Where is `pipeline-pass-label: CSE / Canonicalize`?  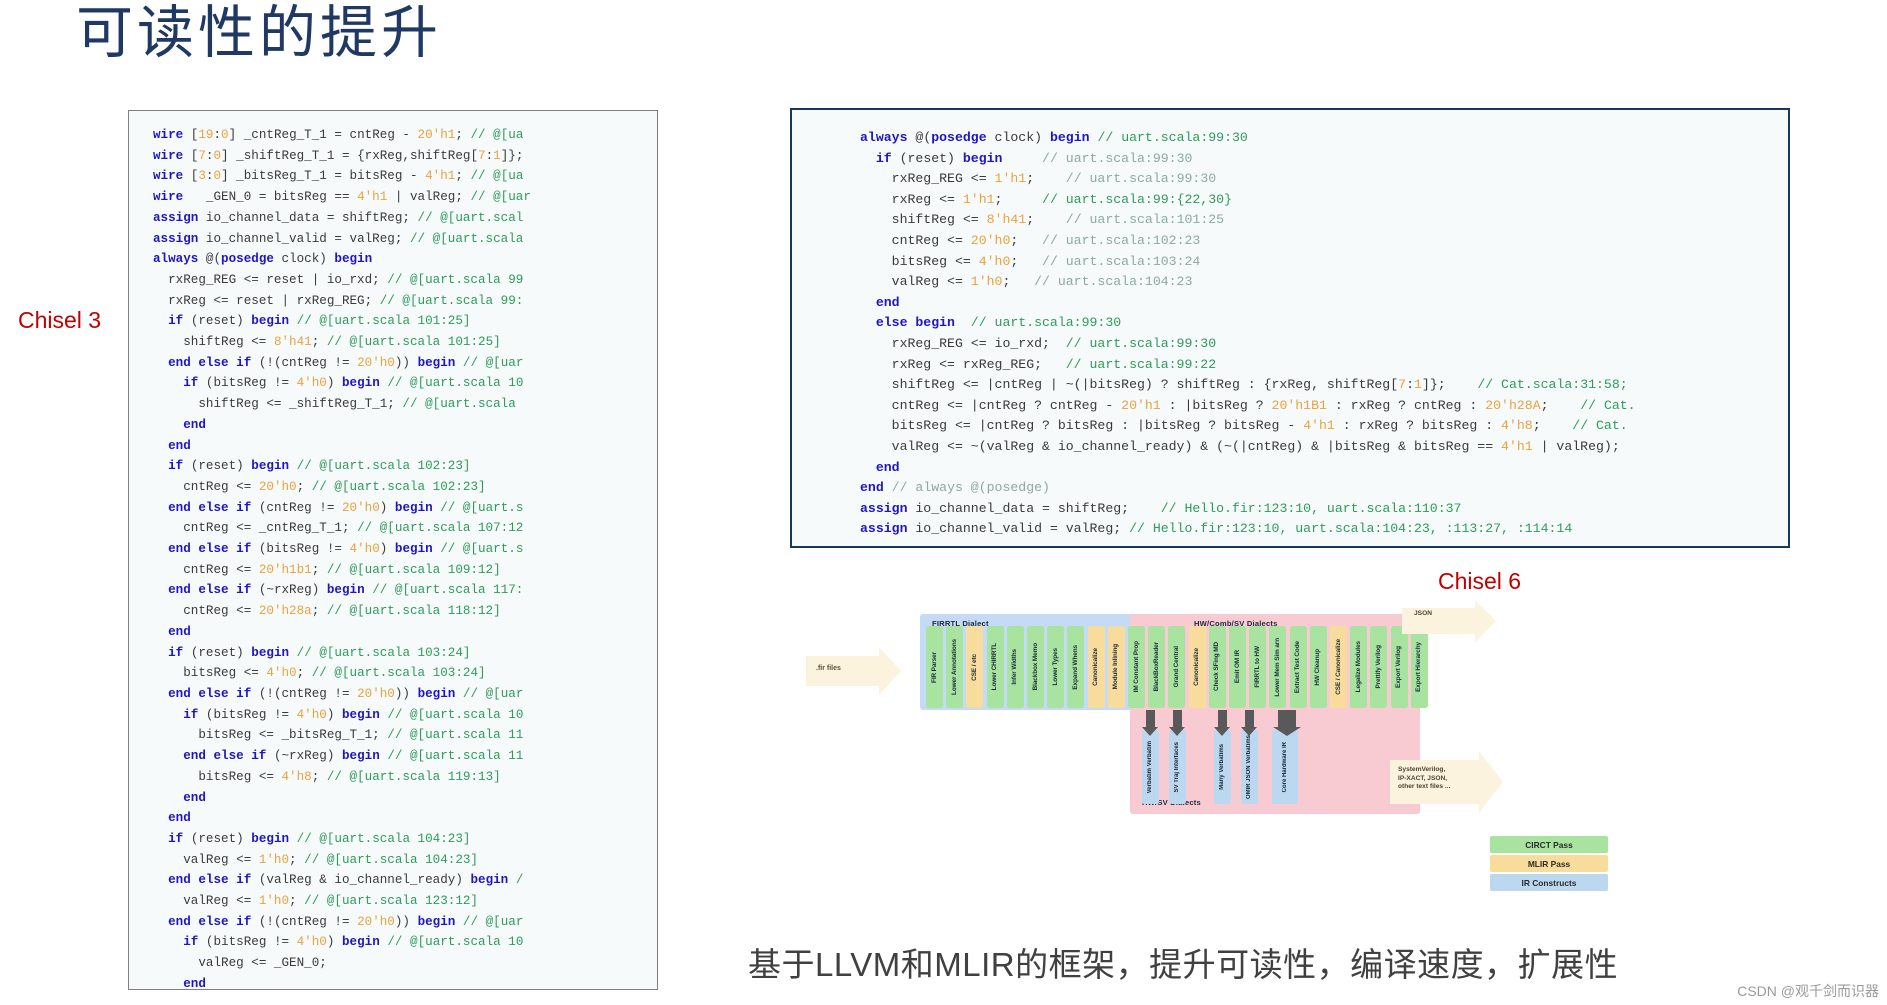
pipeline-pass-label: CSE / Canonicalize is located at coordinates (1338, 667).